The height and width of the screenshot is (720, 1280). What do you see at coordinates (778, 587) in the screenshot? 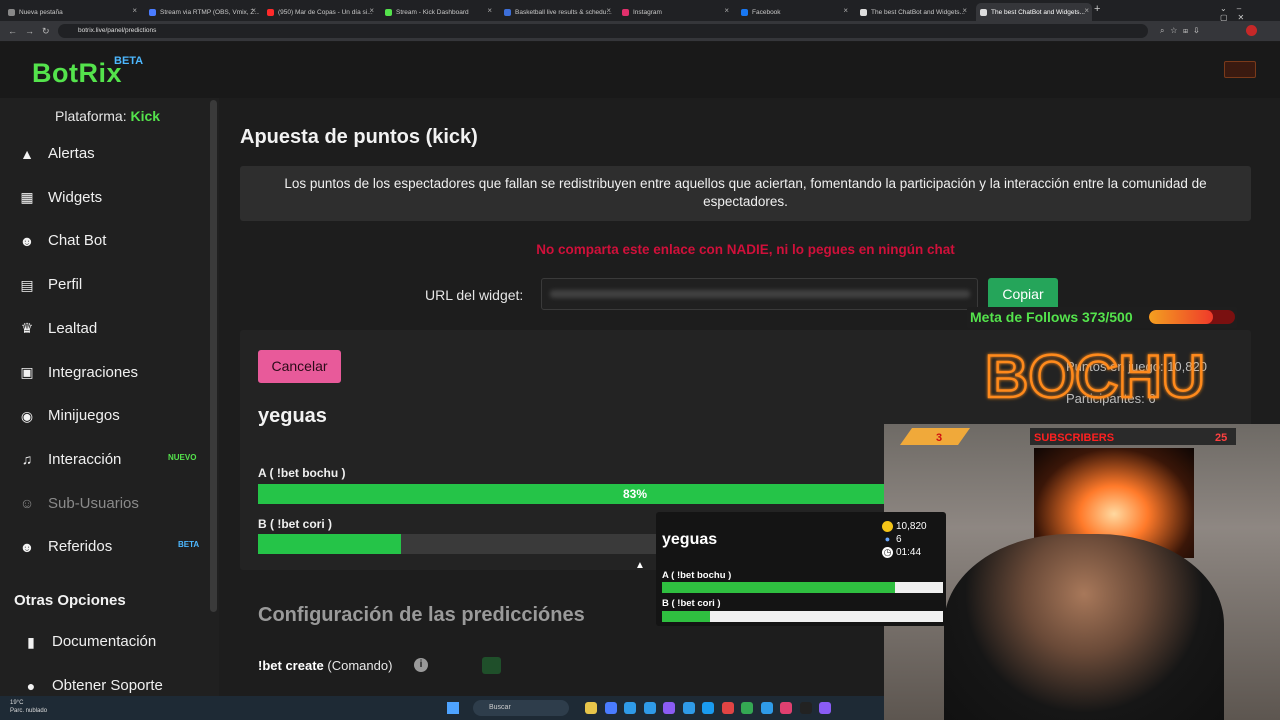
I see `widget-option-a-fill` at bounding box center [778, 587].